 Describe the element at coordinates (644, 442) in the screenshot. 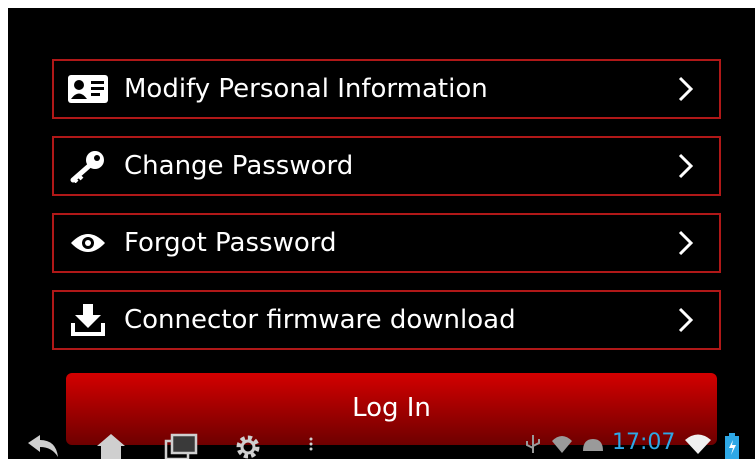

I see `status-clock: 17:07` at that location.